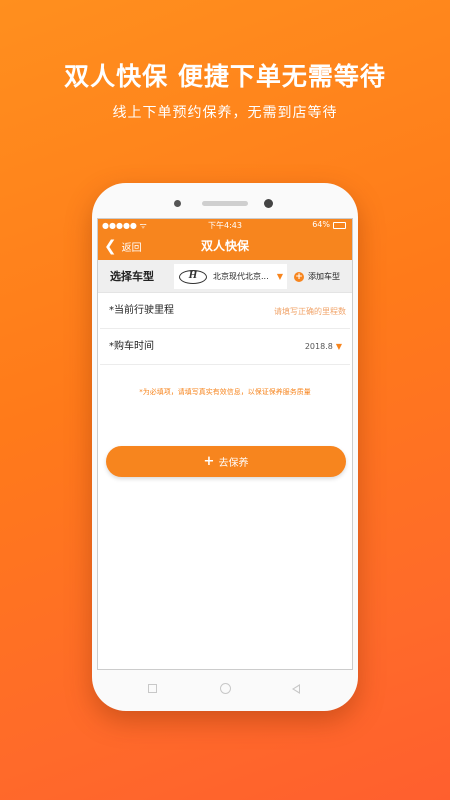 Image resolution: width=450 pixels, height=800 pixels. What do you see at coordinates (225, 203) in the screenshot?
I see `phone-speaker` at bounding box center [225, 203].